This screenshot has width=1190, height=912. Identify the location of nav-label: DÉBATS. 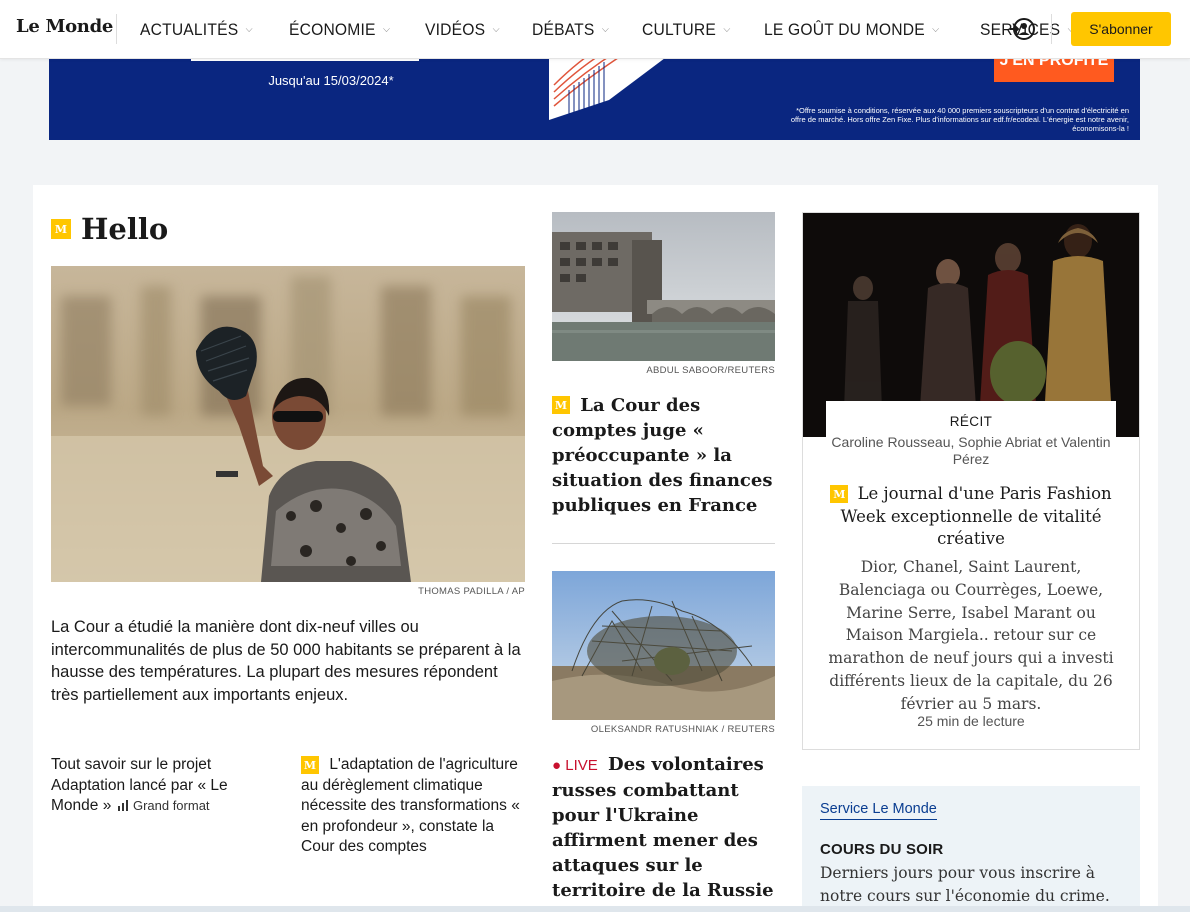
(563, 29).